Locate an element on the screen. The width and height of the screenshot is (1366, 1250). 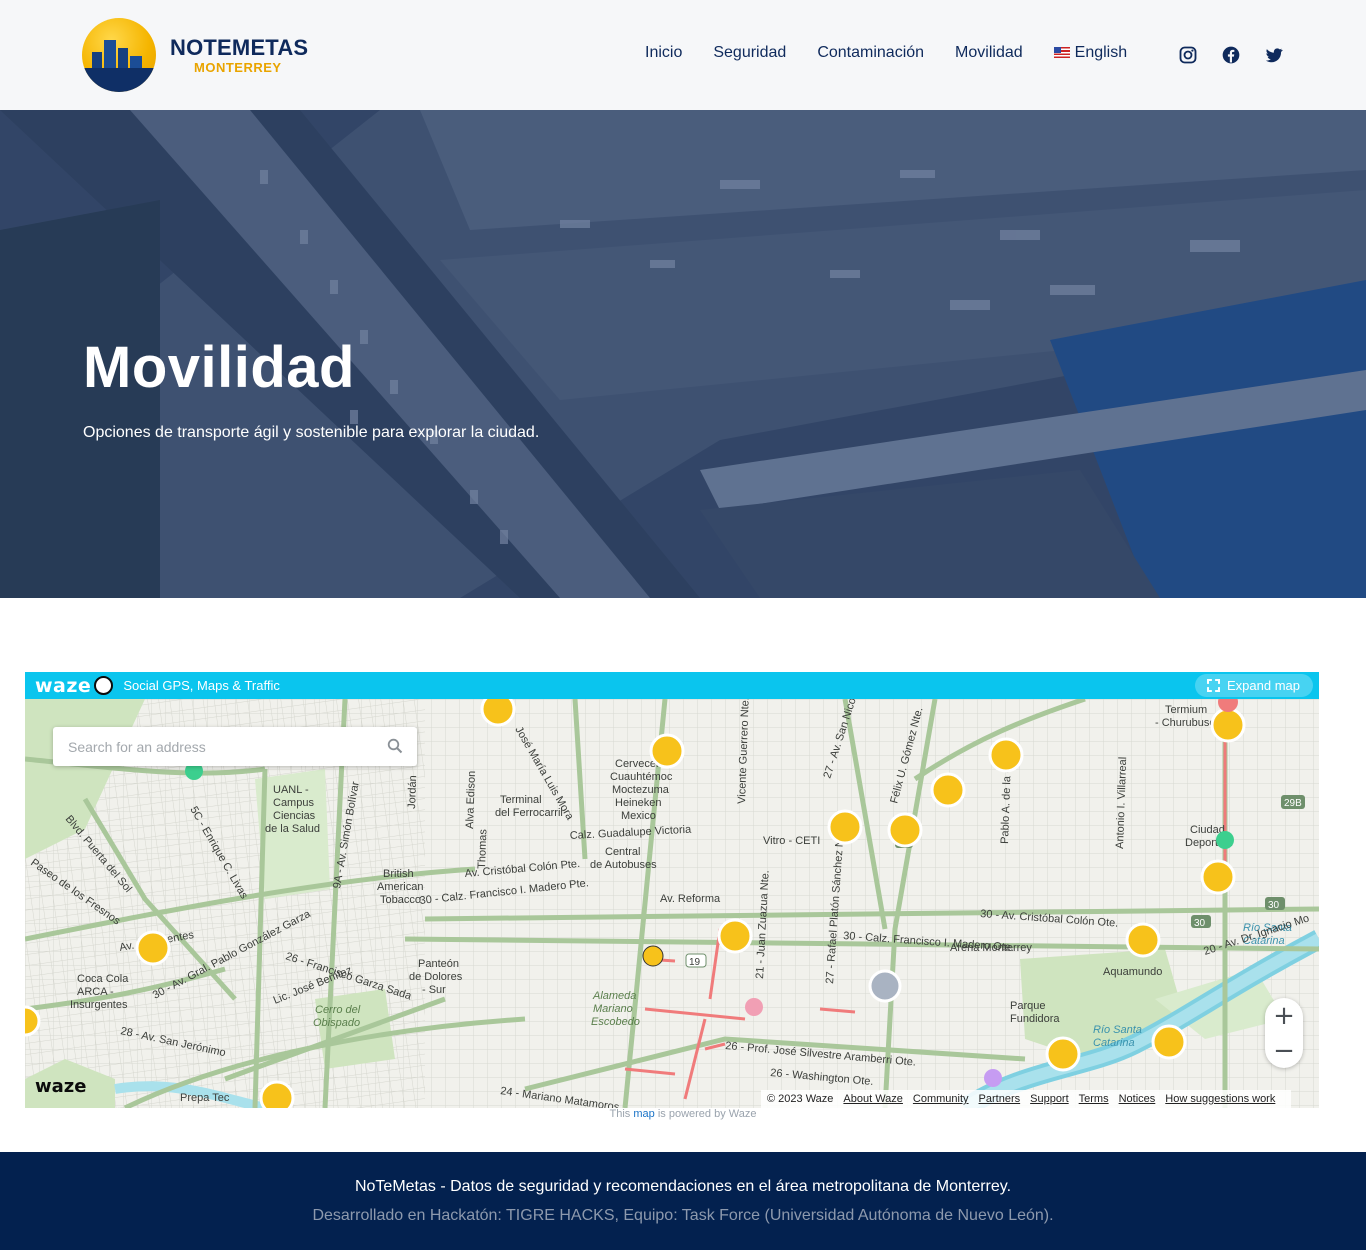
waze-face-icon is located at coordinates (104, 685).